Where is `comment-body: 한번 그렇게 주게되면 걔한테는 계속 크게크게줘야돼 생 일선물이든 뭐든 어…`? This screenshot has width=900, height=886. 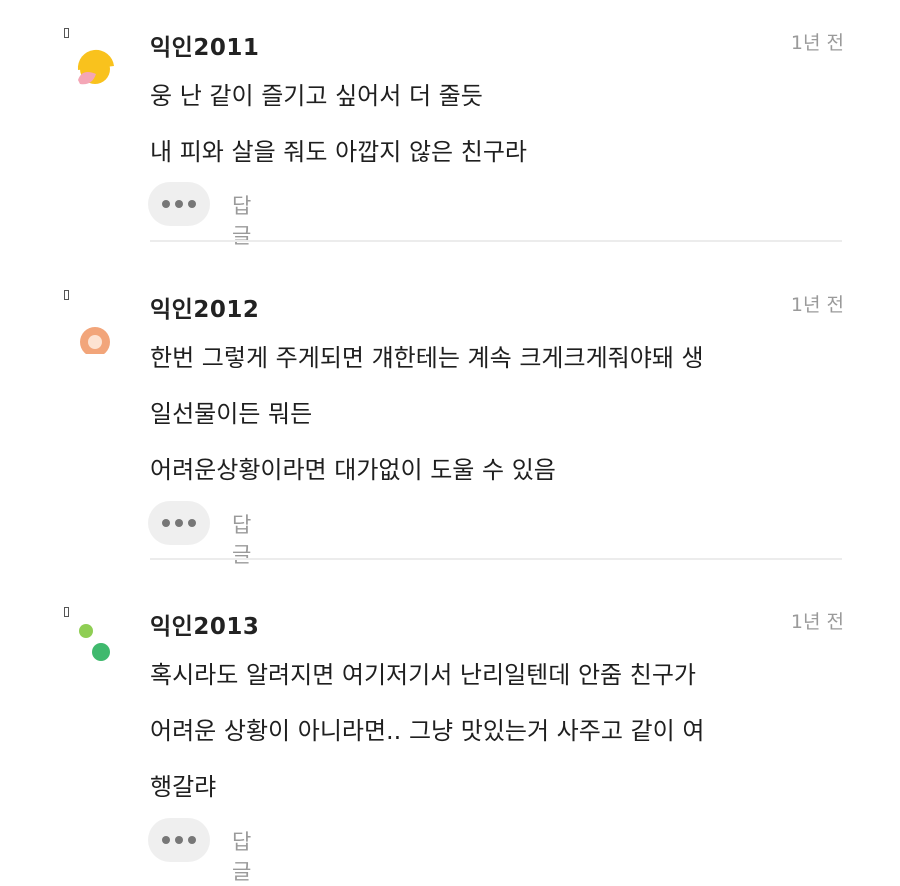
comment-body: 한번 그렇게 주게되면 걔한테는 계속 크게크게줘야돼 생 일선물이든 뭐든 어… is located at coordinates (427, 414).